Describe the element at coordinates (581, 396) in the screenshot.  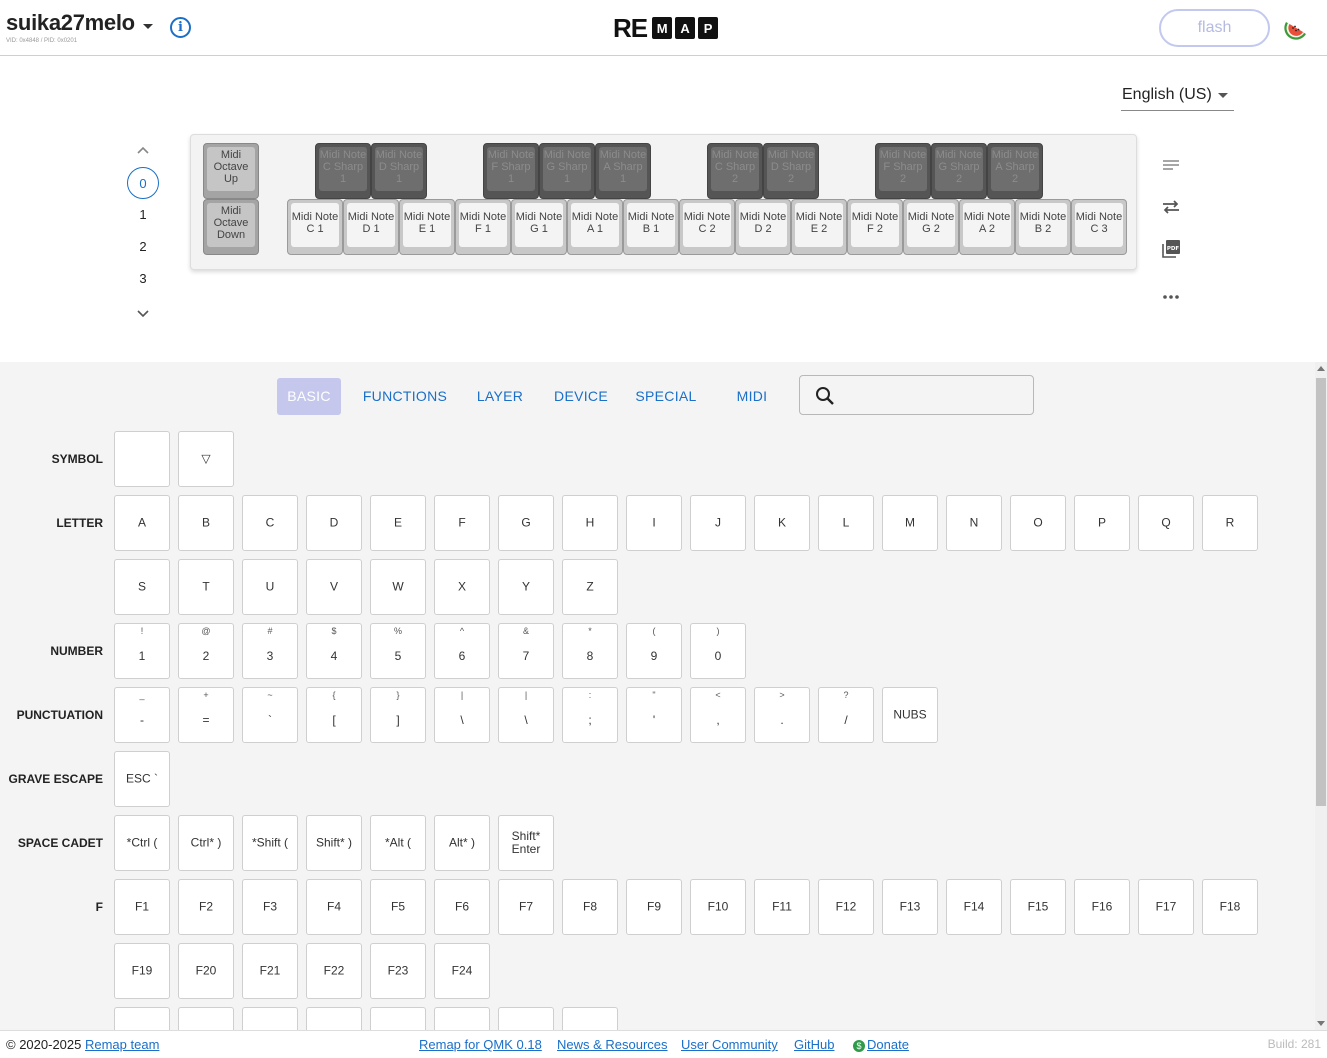
I see `tab-device: DEVICE` at that location.